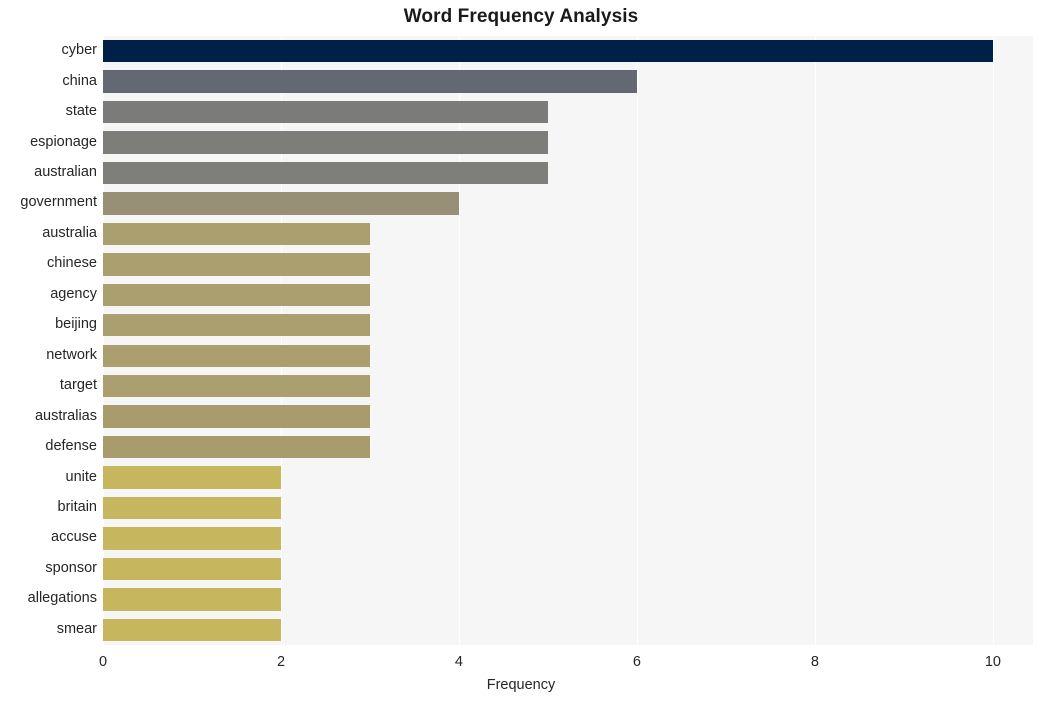 Image resolution: width=1042 pixels, height=701 pixels. Describe the element at coordinates (281, 662) in the screenshot. I see `x-axis-tick-label: 2` at that location.